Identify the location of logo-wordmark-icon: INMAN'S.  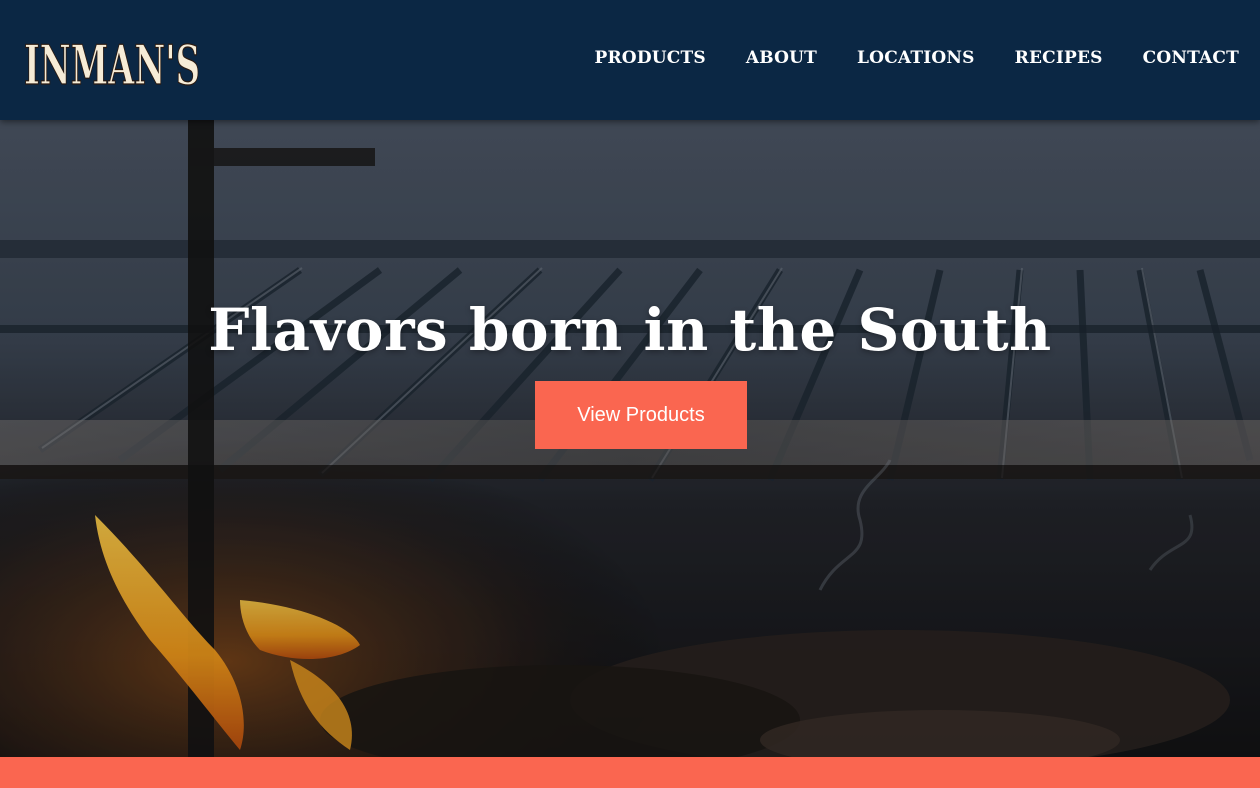
(111, 64).